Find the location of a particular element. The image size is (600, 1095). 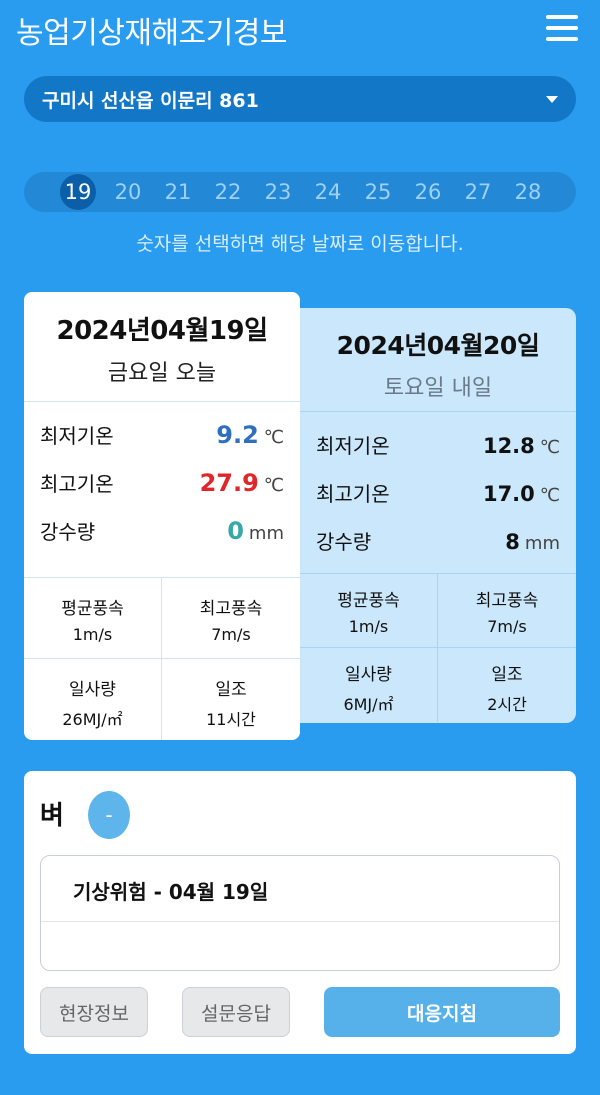

crop-status-badge: - is located at coordinates (109, 815).